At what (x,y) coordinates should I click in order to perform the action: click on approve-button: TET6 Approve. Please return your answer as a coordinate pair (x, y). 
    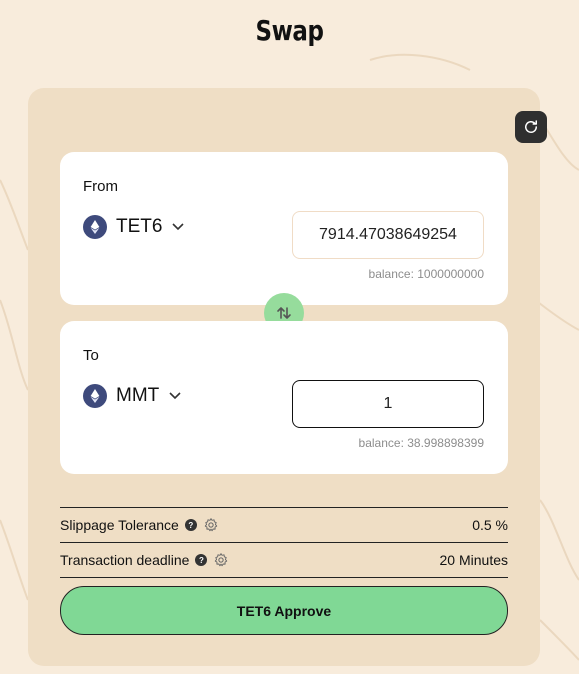
    Looking at the image, I should click on (284, 610).